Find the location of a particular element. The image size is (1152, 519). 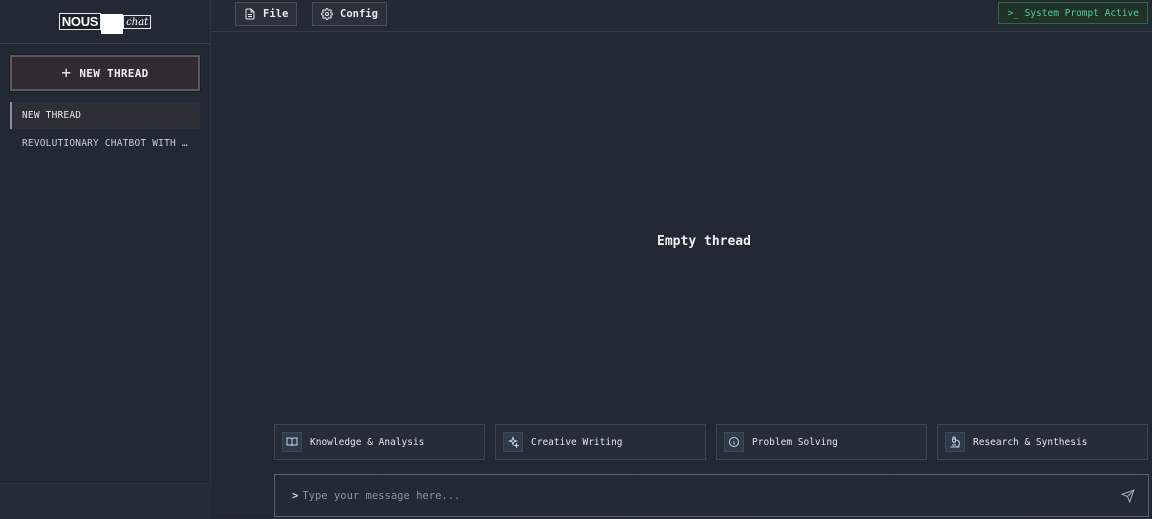

message-input-box: > is located at coordinates (711, 495).